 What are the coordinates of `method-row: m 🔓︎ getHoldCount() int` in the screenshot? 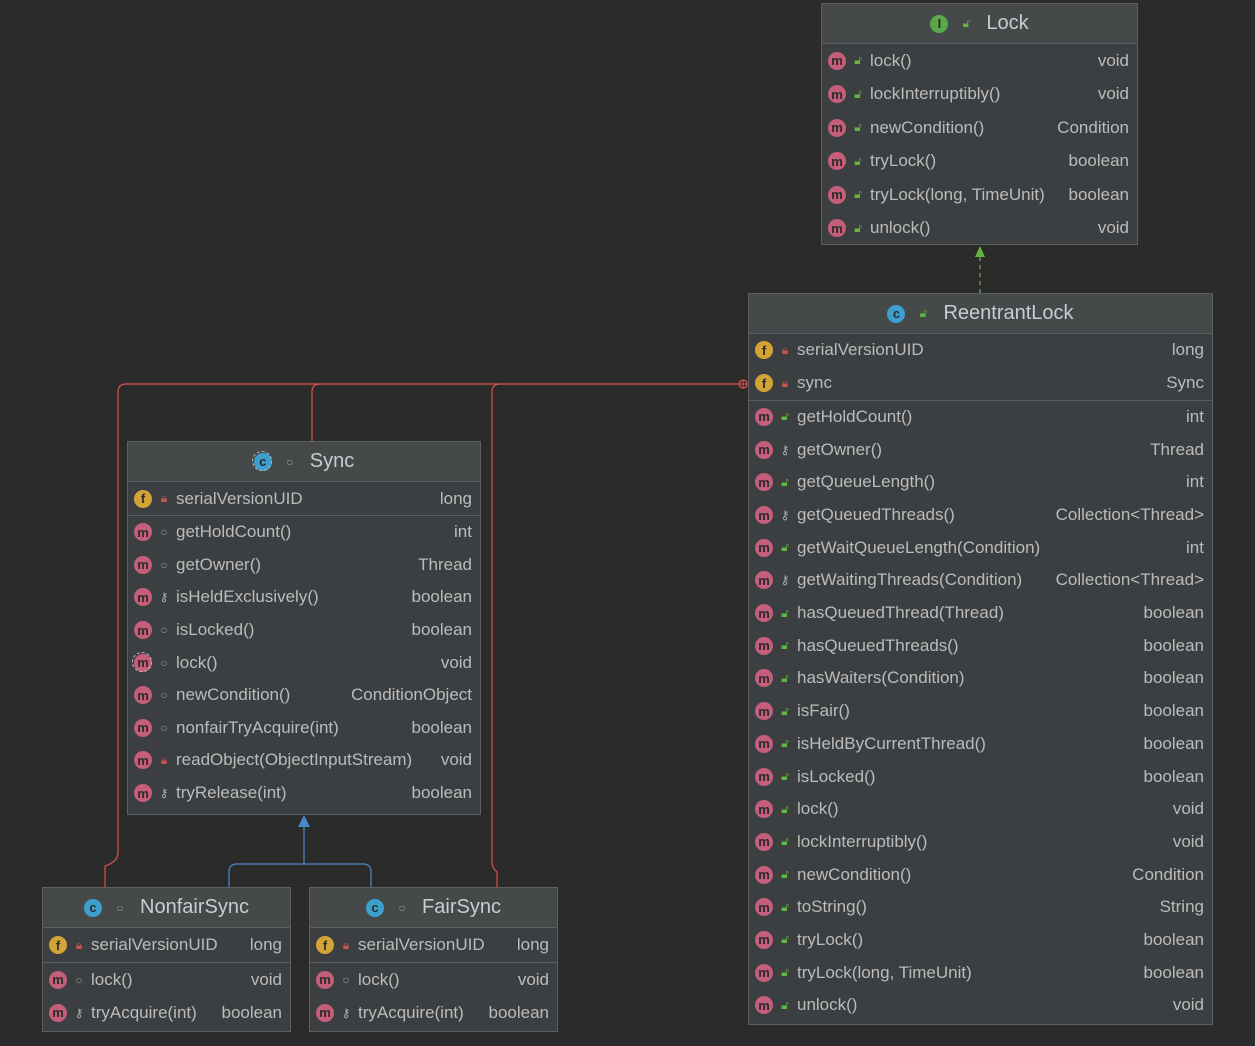 It's located at (980, 417).